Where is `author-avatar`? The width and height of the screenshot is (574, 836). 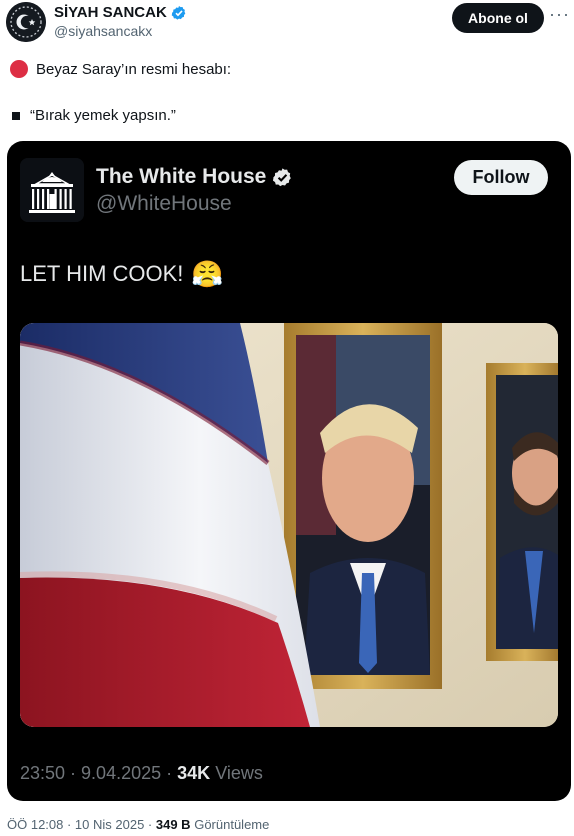 author-avatar is located at coordinates (26, 22).